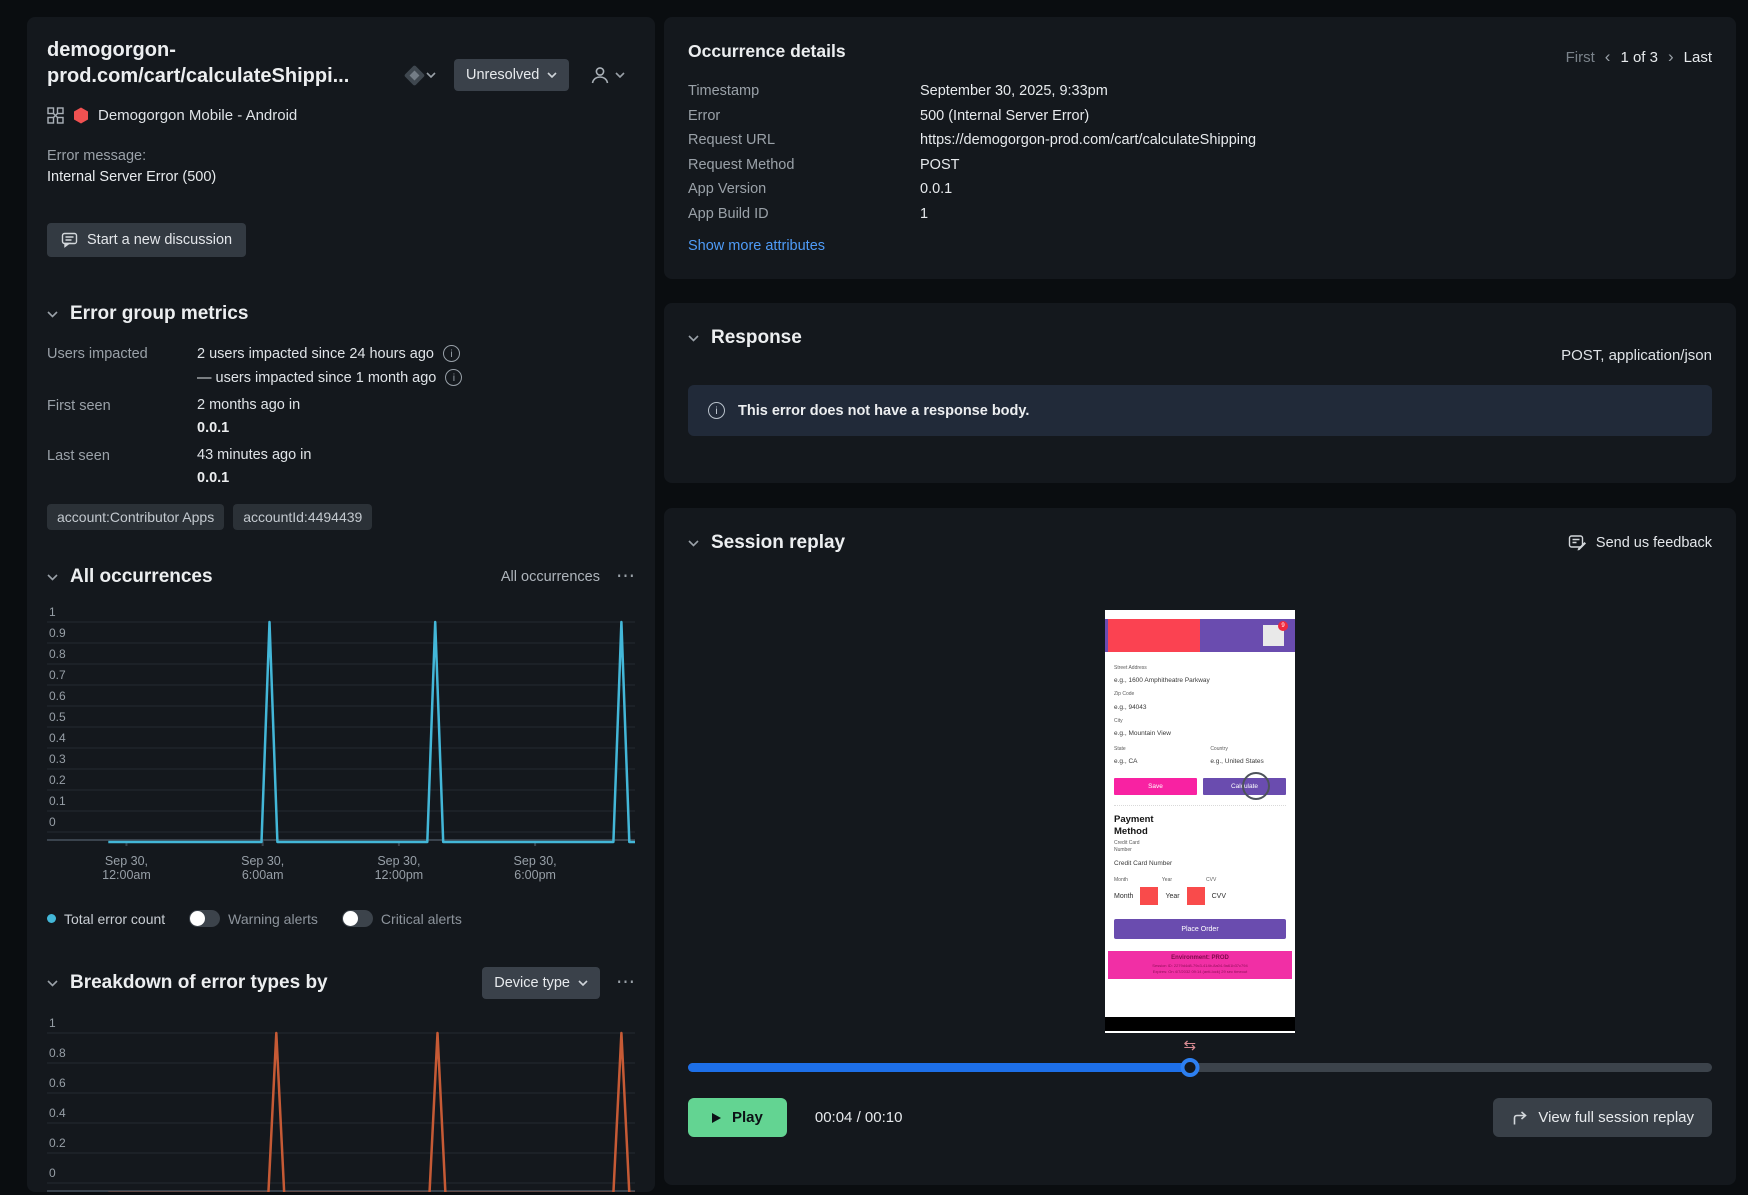 Image resolution: width=1748 pixels, height=1195 pixels. I want to click on broken-image-placeholder, so click(1149, 896).